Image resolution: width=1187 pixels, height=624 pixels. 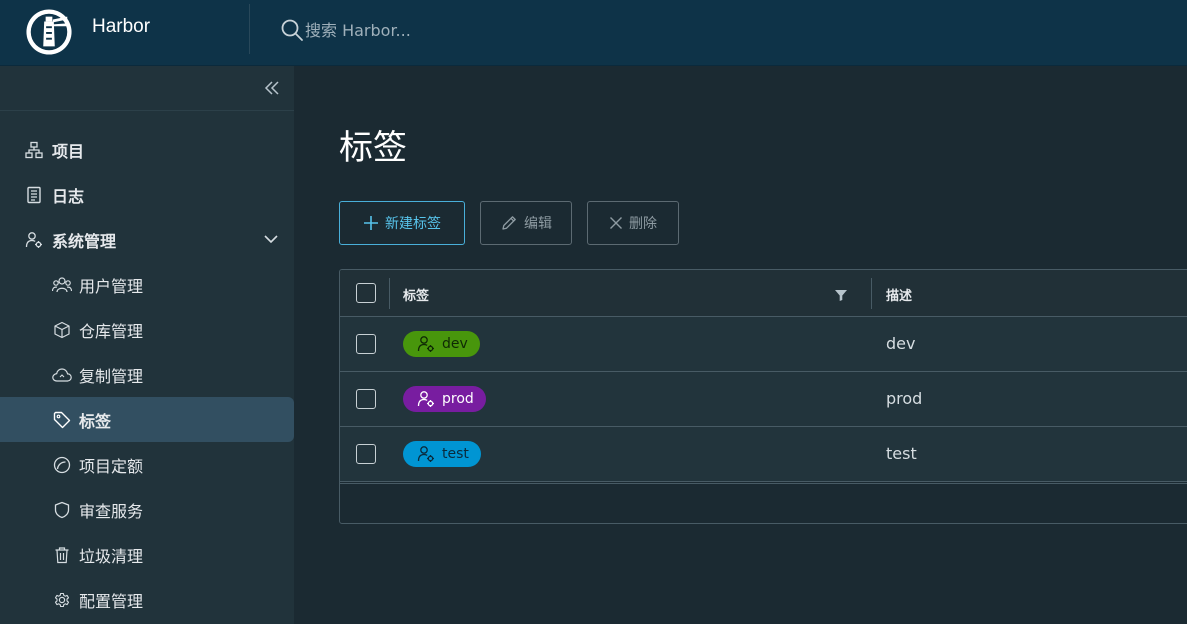 I want to click on app-header: Harbor, so click(x=593, y=33).